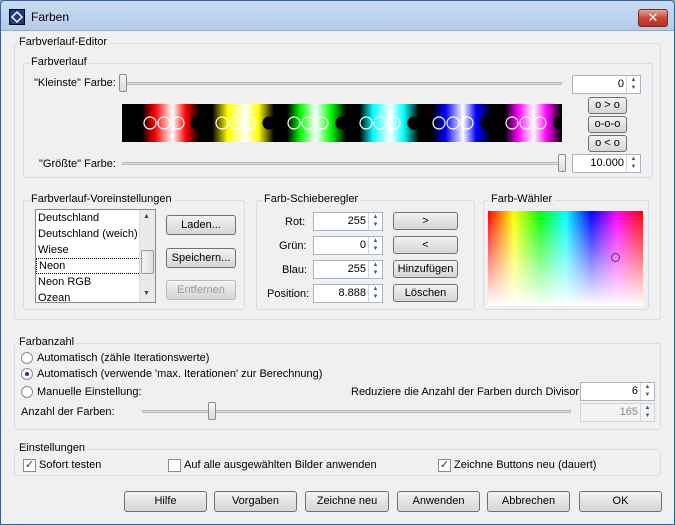 This screenshot has height=525, width=675. I want to click on instant-test-label: Sofort testen, so click(70, 465).